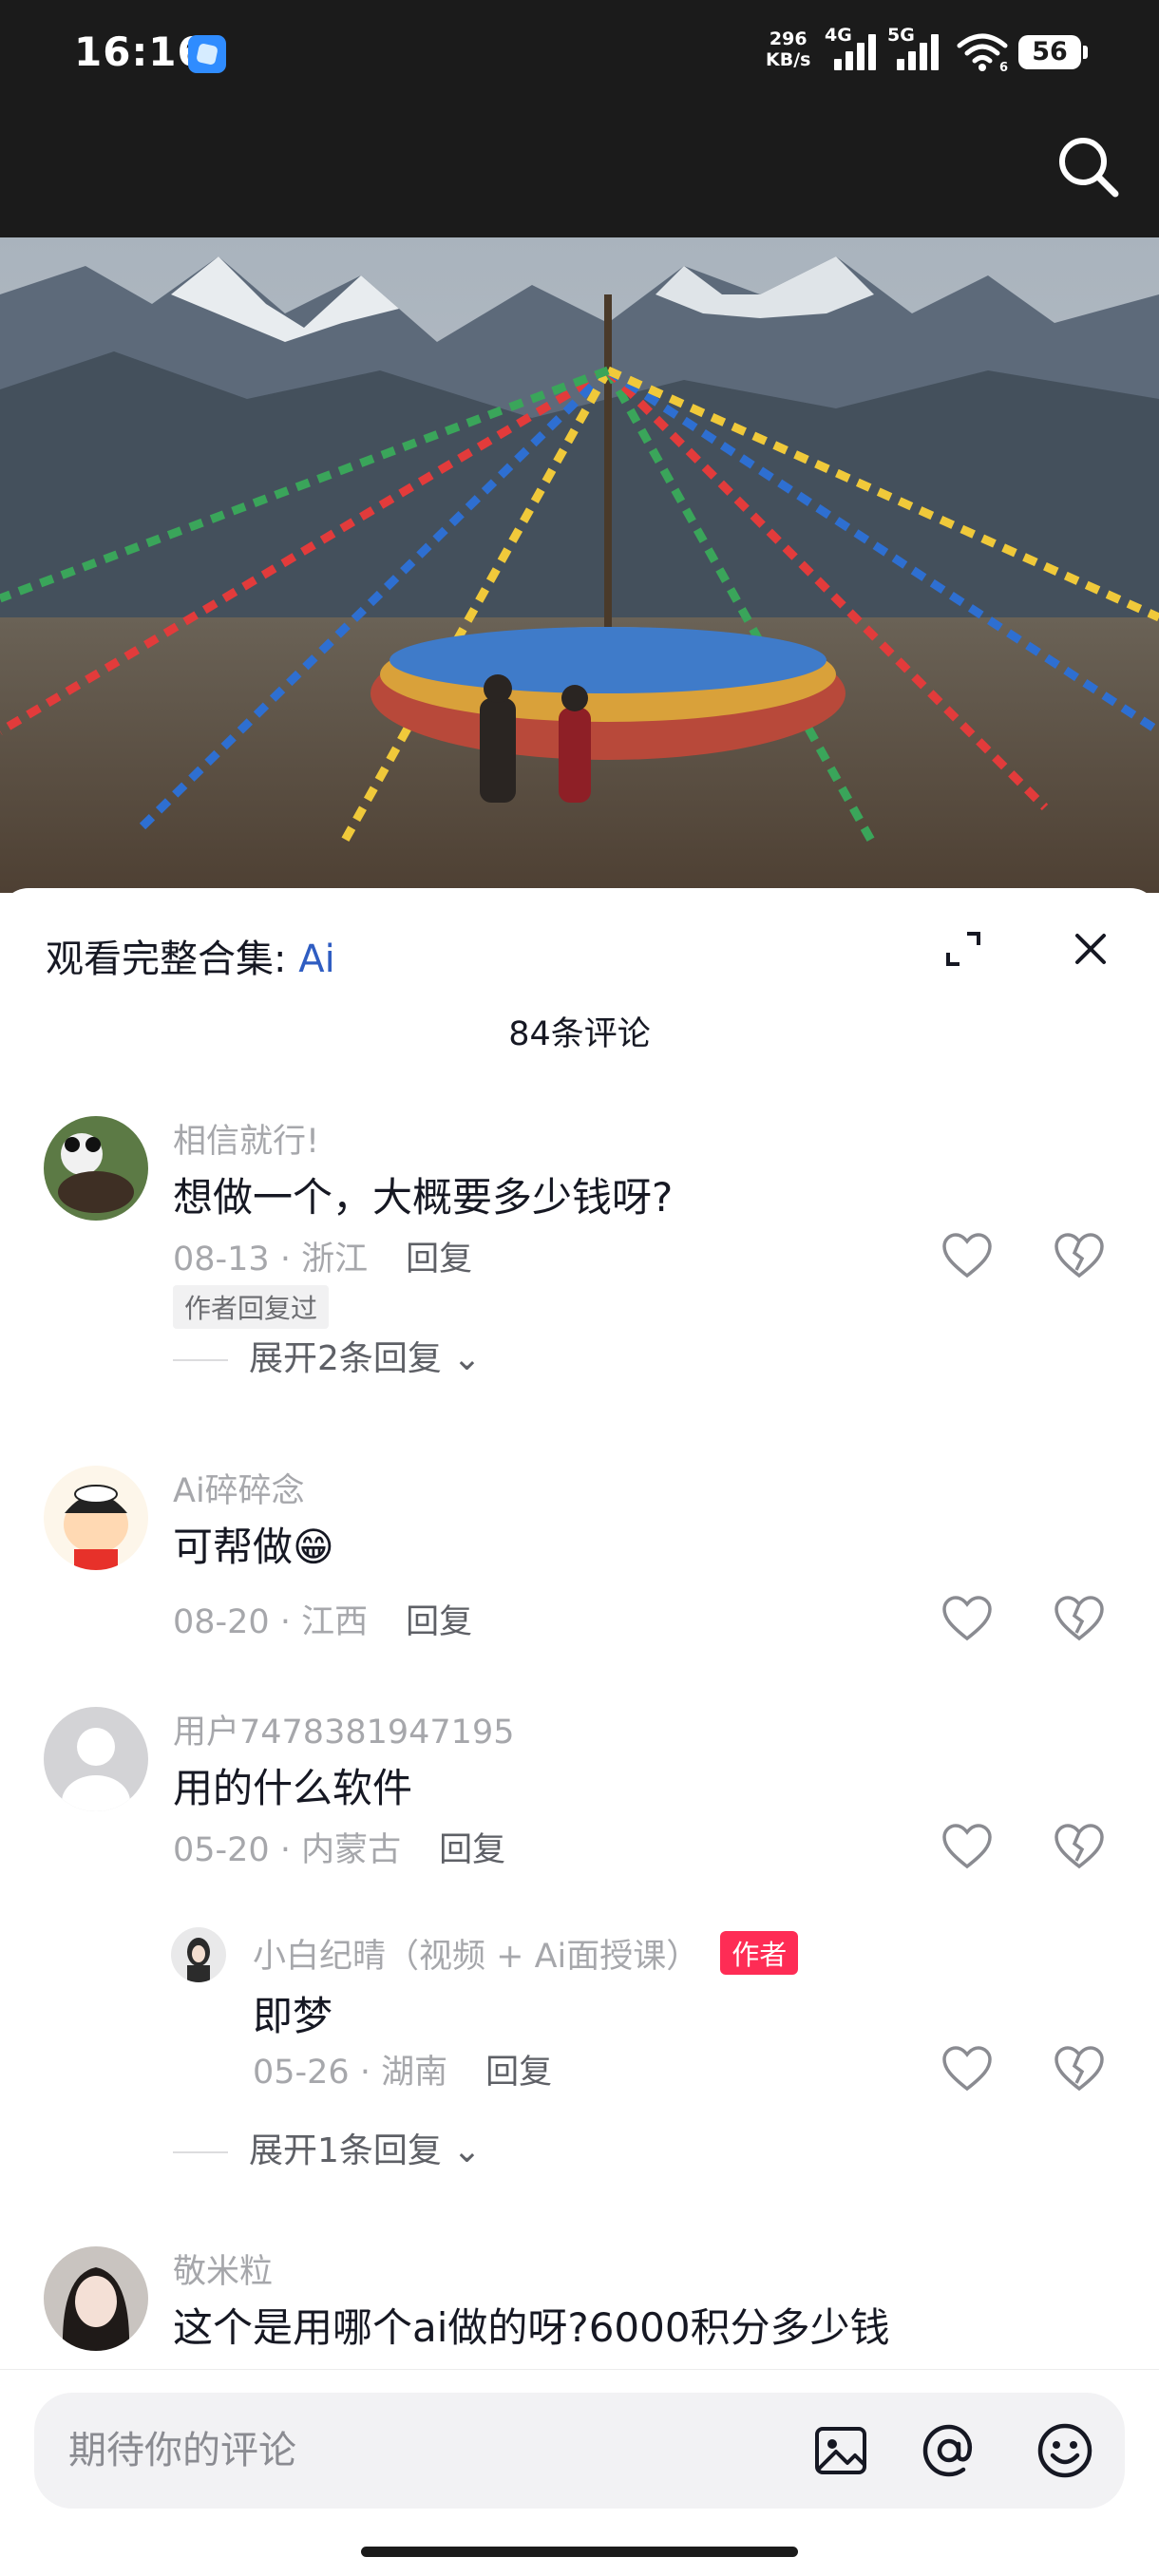 This screenshot has height=2576, width=1159. I want to click on comment-meta: 08-20 · 江西 回复, so click(323, 1622).